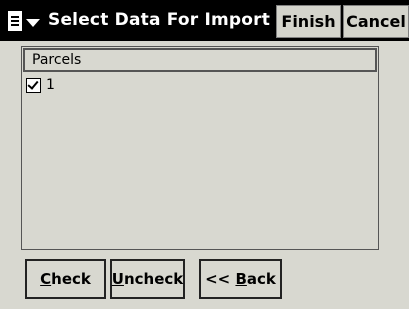  Describe the element at coordinates (46, 279) in the screenshot. I see `check-mnemonic: C` at that location.